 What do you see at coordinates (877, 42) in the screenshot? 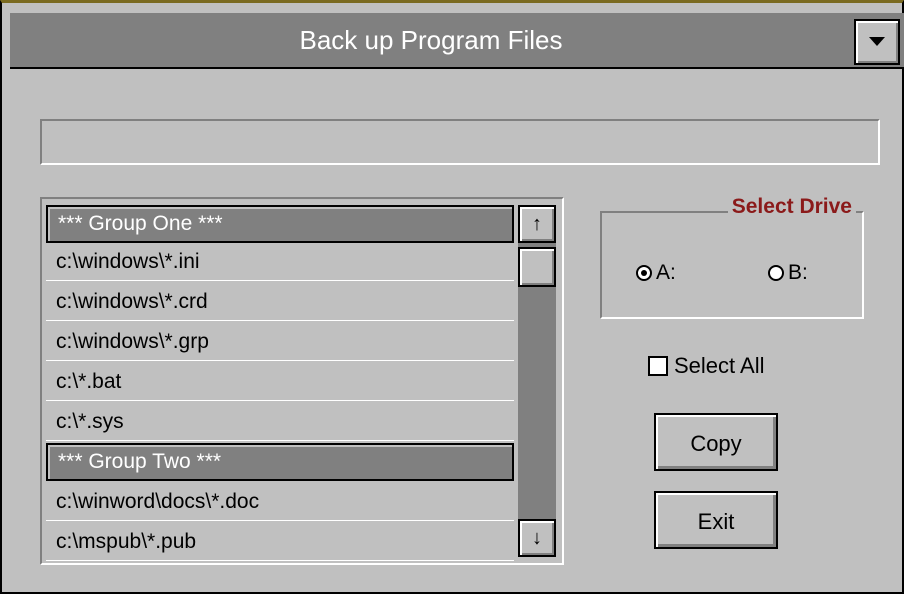
I see `window-menu-button` at bounding box center [877, 42].